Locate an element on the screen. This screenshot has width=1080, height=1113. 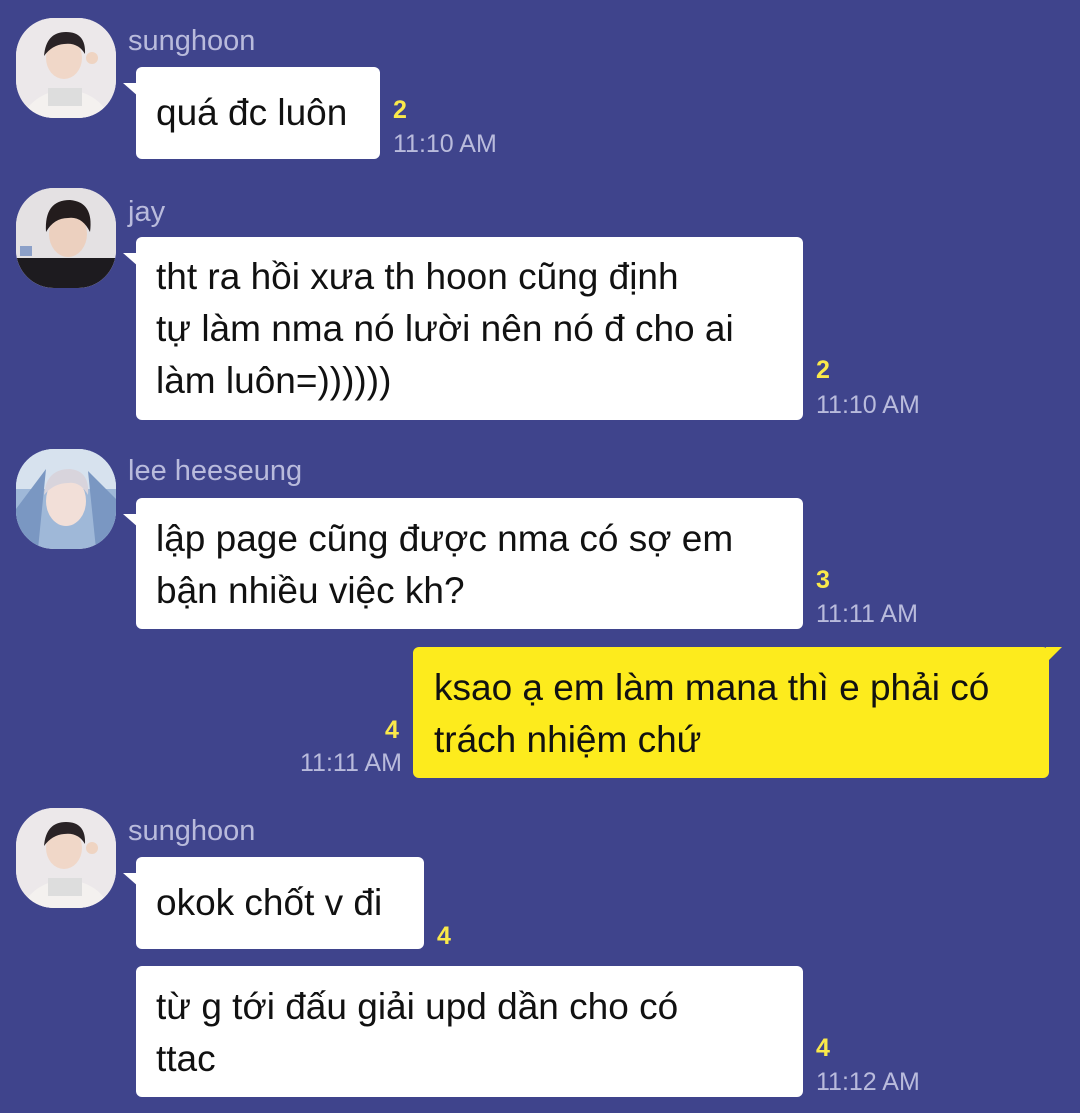
avatar-jay is located at coordinates (66, 238).